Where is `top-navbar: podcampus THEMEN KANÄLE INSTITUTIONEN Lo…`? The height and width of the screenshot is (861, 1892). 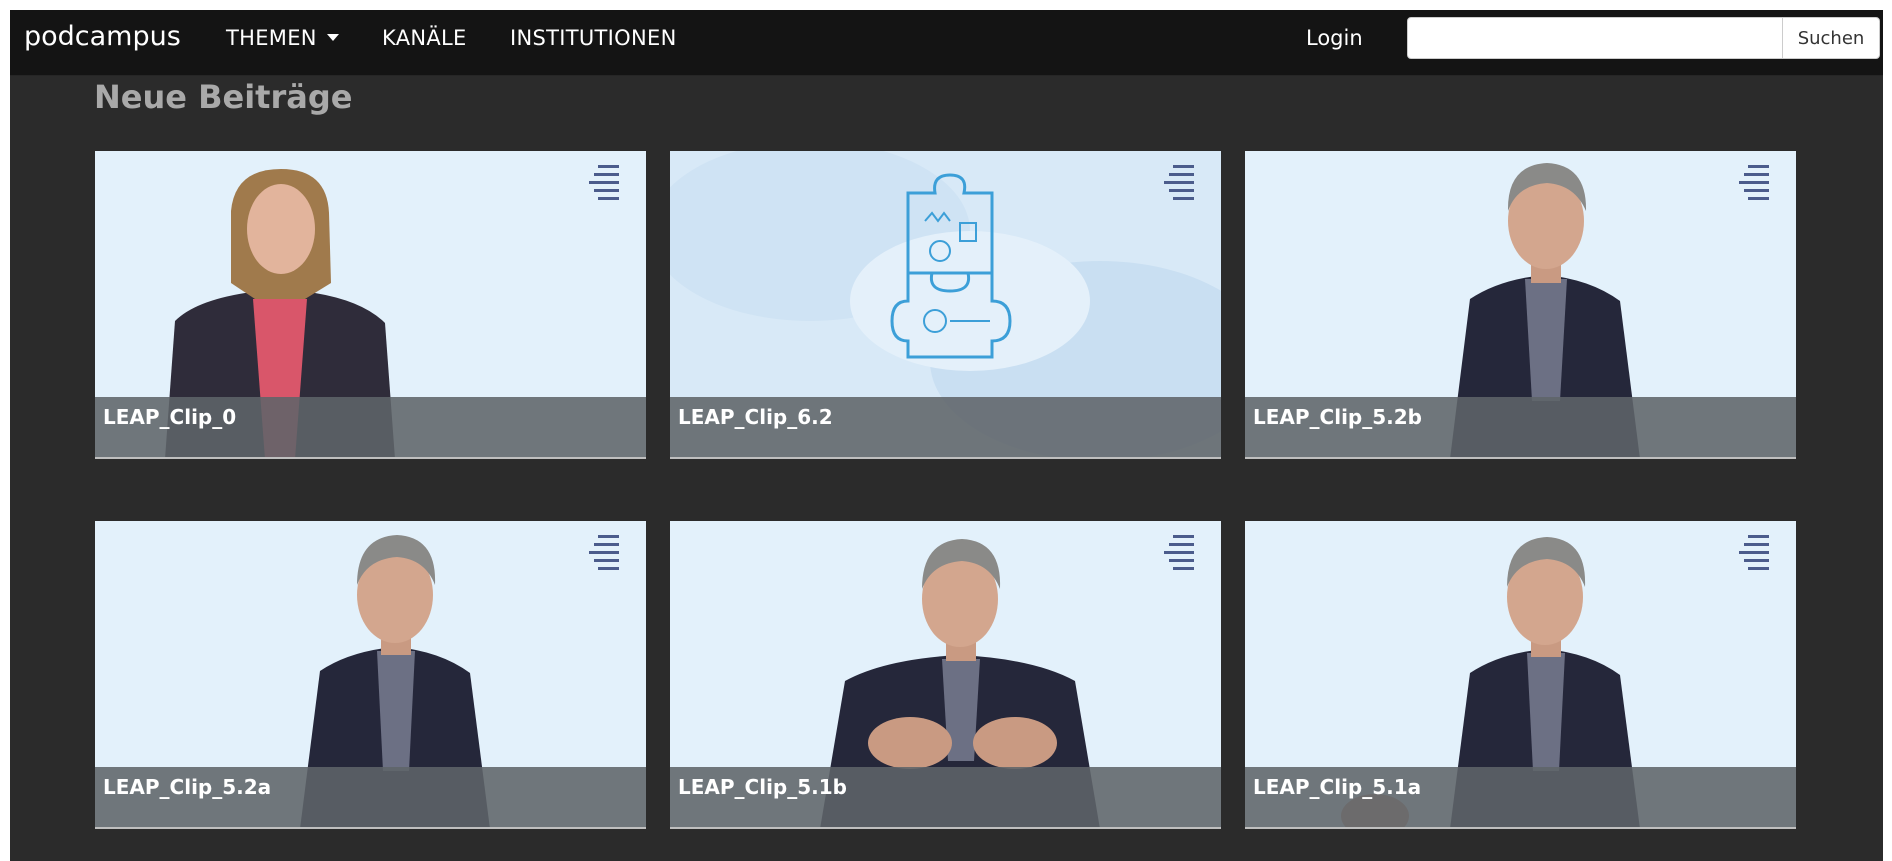
top-navbar: podcampus THEMEN KANÄLE INSTITUTIONEN Lo… is located at coordinates (946, 43).